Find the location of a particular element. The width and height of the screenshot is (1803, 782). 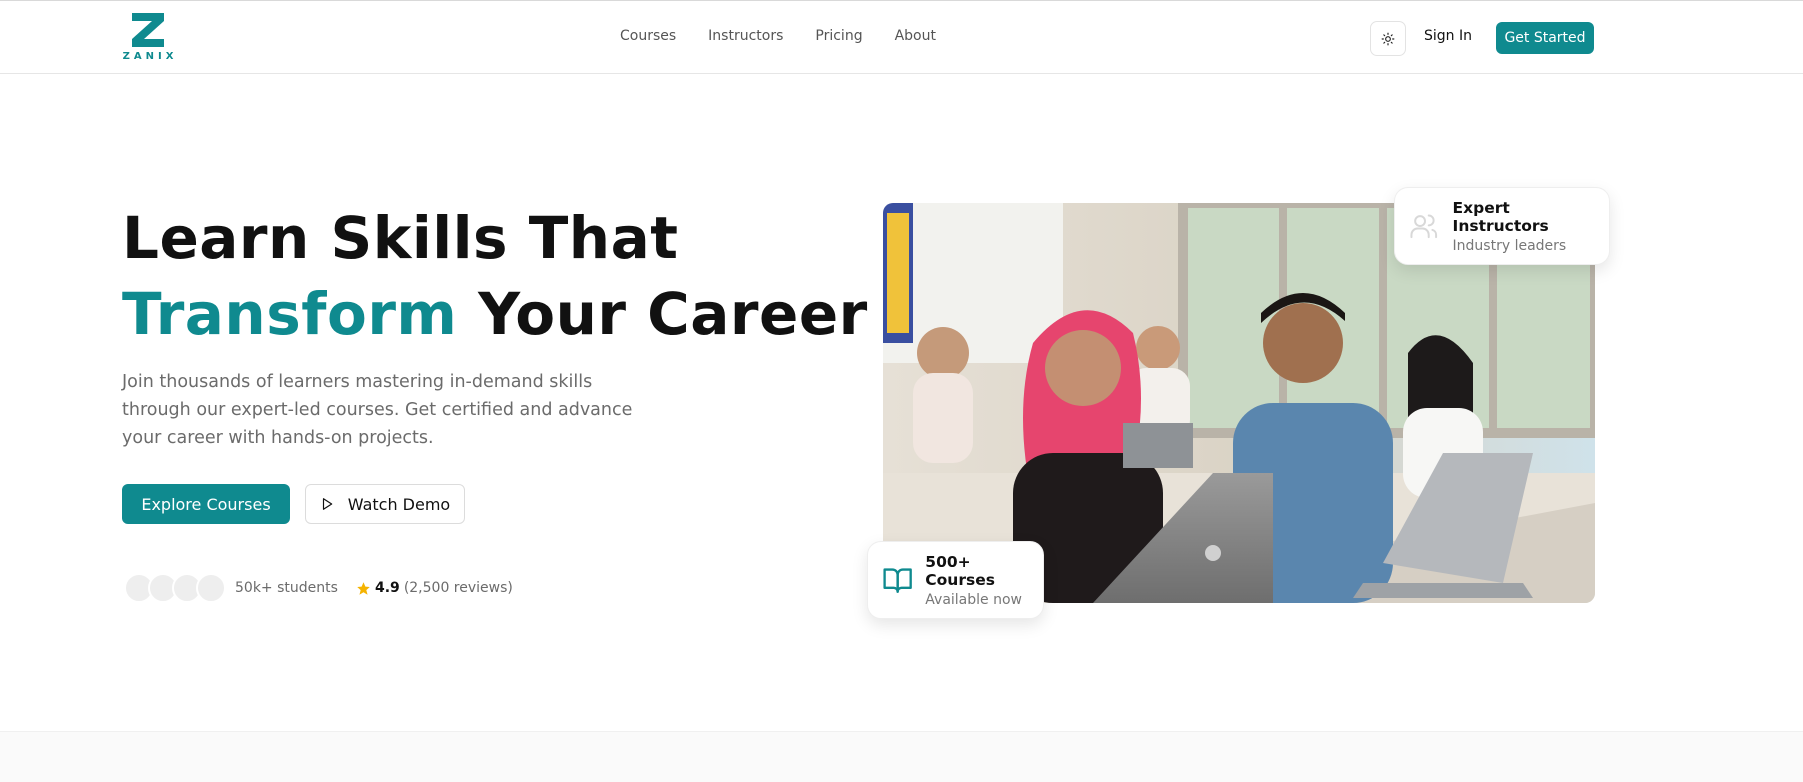

watch-demo-button: Watch Demo is located at coordinates (385, 504).